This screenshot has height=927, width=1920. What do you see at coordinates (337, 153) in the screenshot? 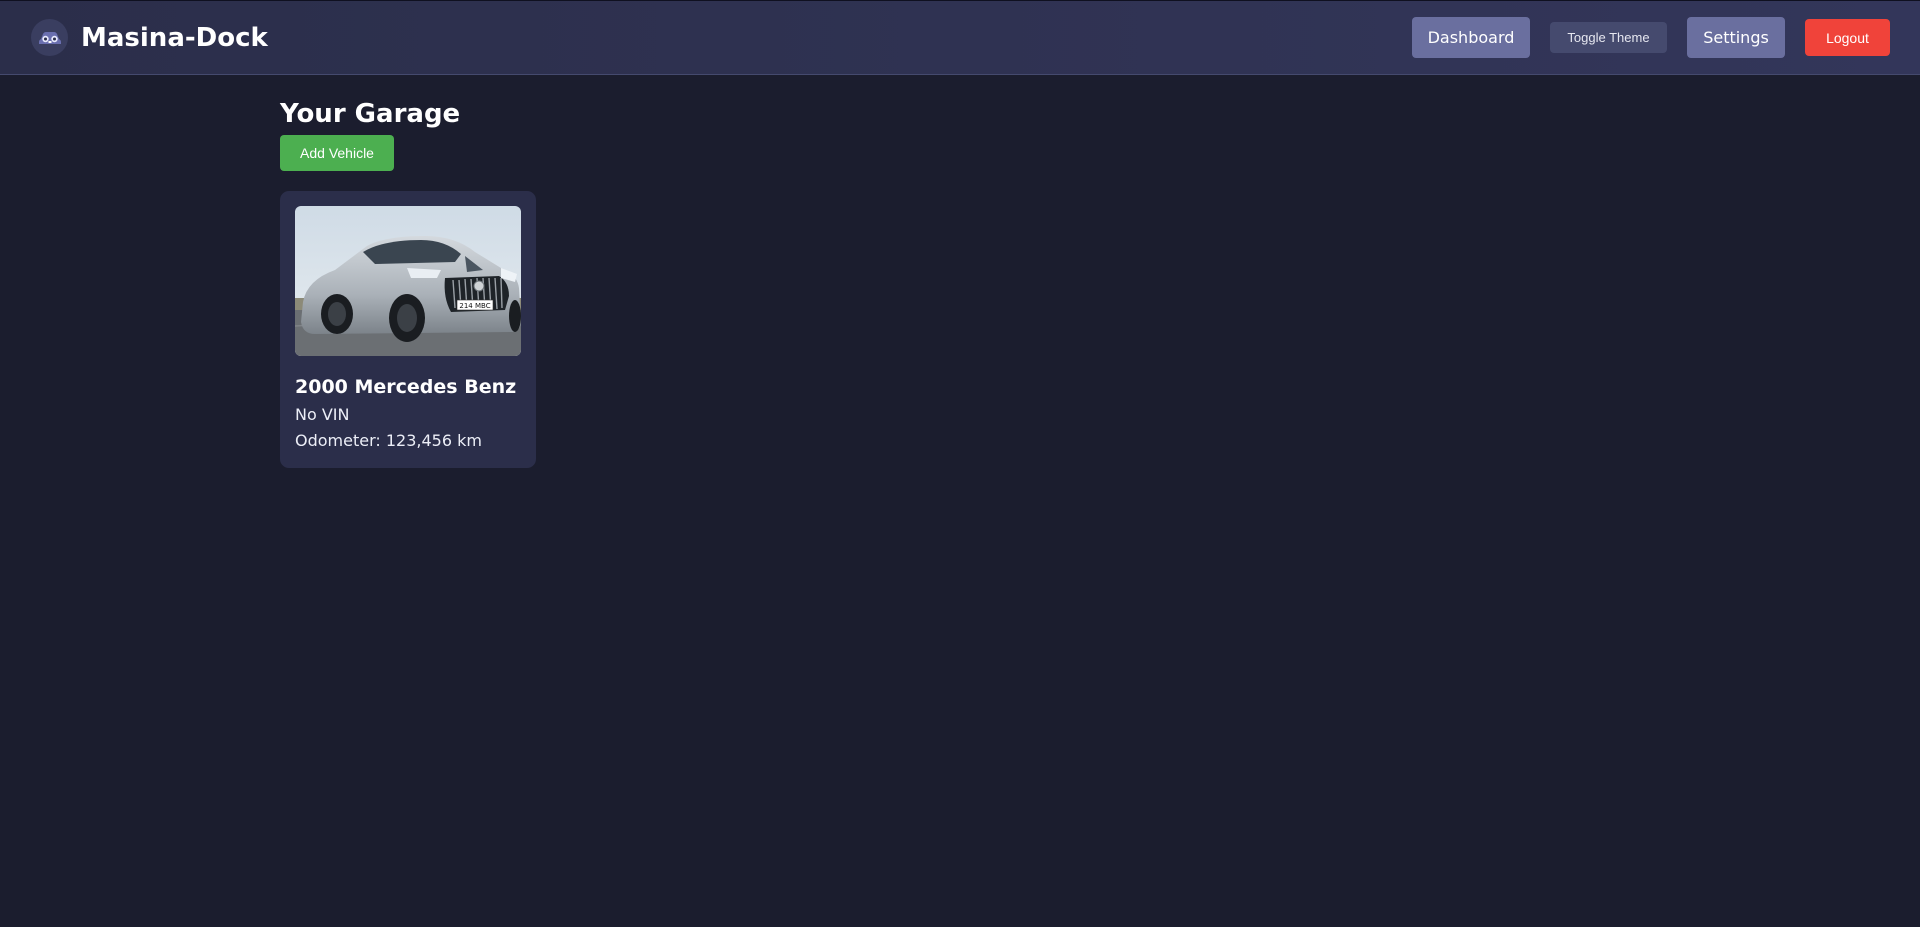
I see `add-vehicle-button: Add Vehicle` at bounding box center [337, 153].